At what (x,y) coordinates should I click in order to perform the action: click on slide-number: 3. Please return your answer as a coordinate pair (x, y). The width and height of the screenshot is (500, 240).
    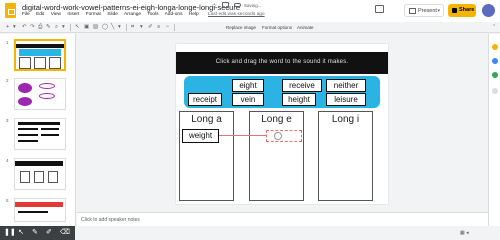
    Looking at the image, I should click on (7, 120).